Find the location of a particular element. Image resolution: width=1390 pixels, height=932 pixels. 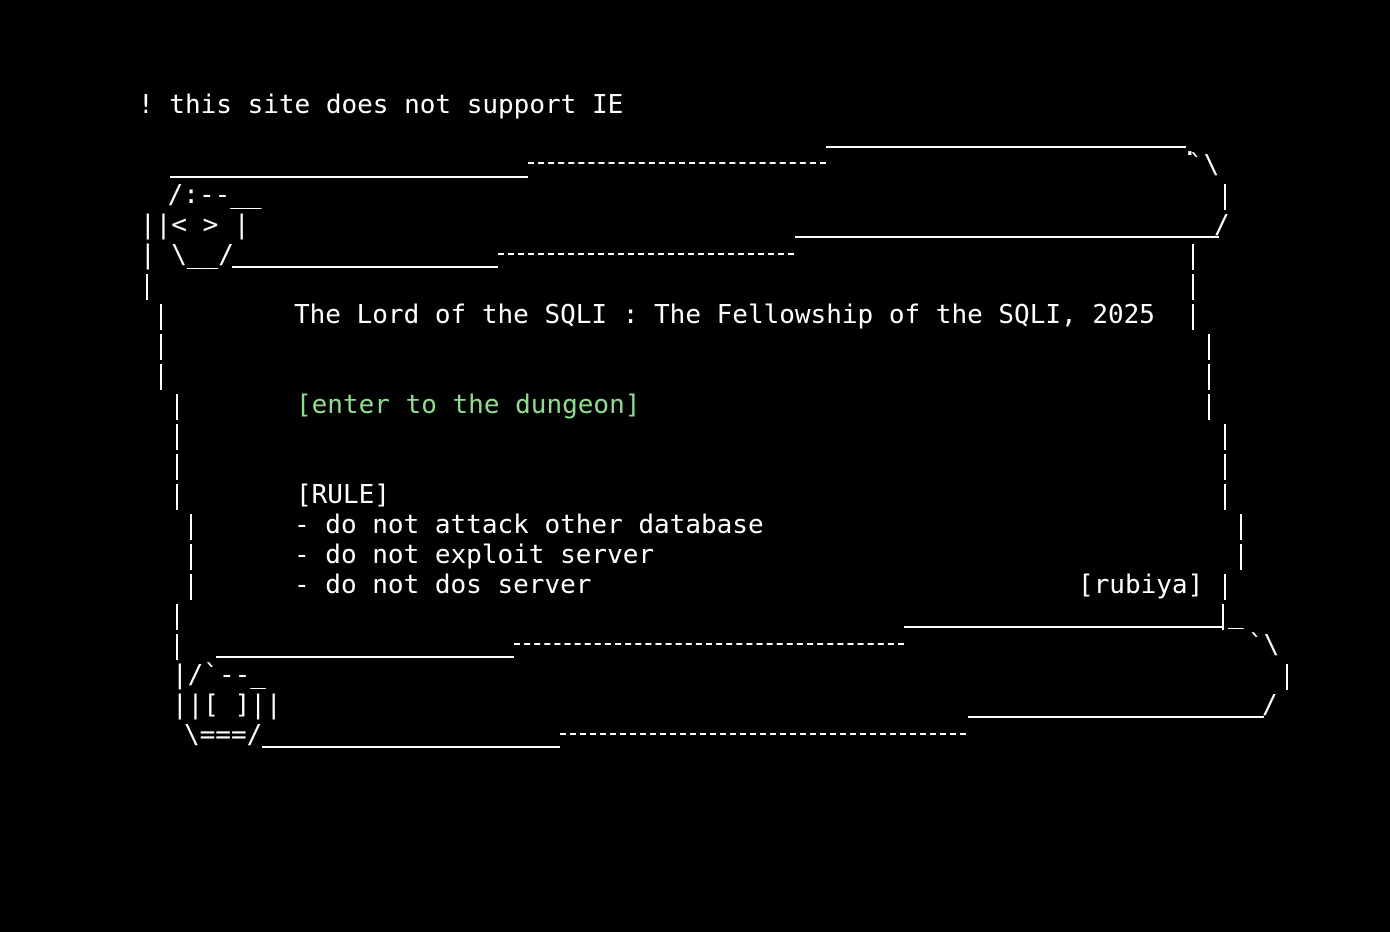

rule-item: - do not dos server is located at coordinates (443, 585).